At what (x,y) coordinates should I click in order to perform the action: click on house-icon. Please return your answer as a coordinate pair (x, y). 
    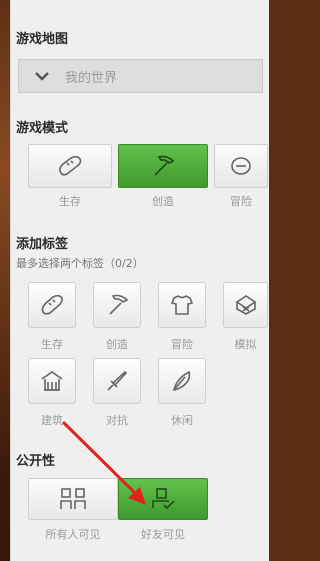
    Looking at the image, I should click on (52, 381).